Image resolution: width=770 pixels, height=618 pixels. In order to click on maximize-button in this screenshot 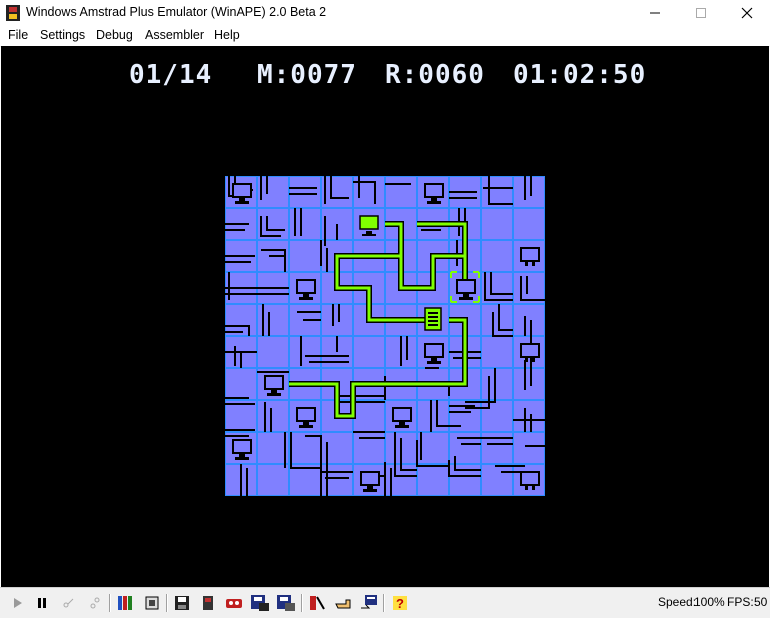, I will do `click(701, 13)`.